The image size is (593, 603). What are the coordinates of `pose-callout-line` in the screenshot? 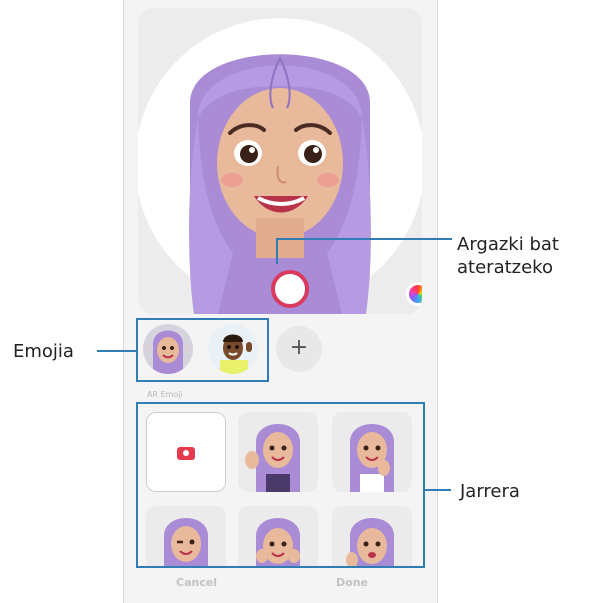 It's located at (438, 490).